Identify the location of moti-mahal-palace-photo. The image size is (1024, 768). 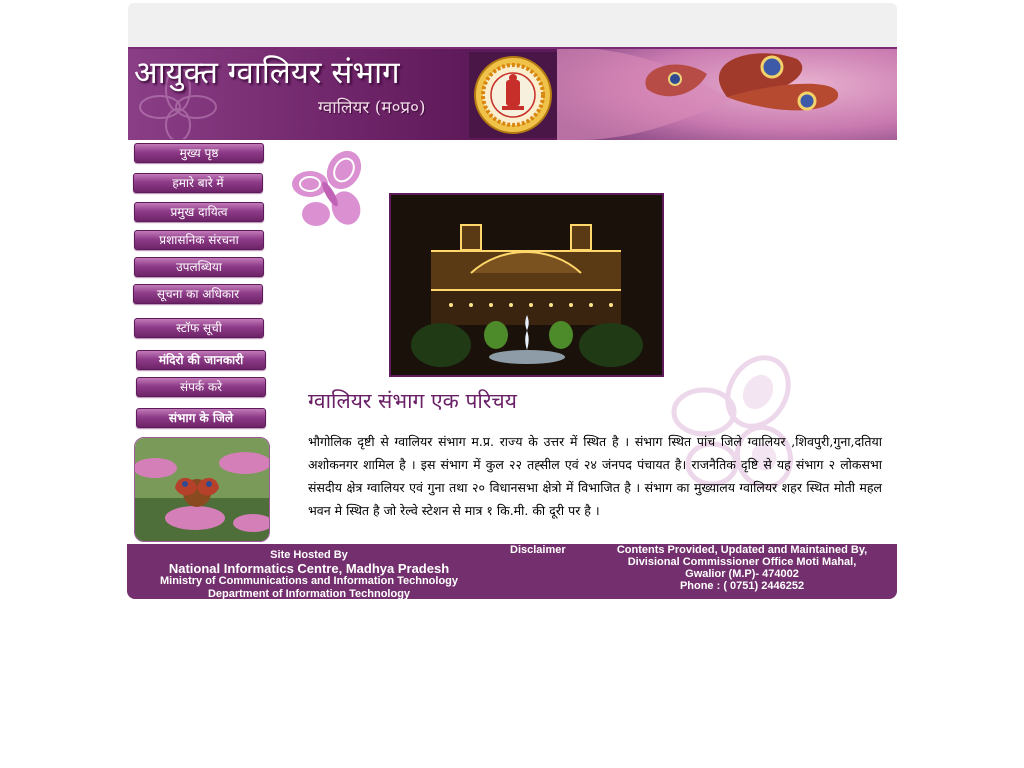
(526, 285).